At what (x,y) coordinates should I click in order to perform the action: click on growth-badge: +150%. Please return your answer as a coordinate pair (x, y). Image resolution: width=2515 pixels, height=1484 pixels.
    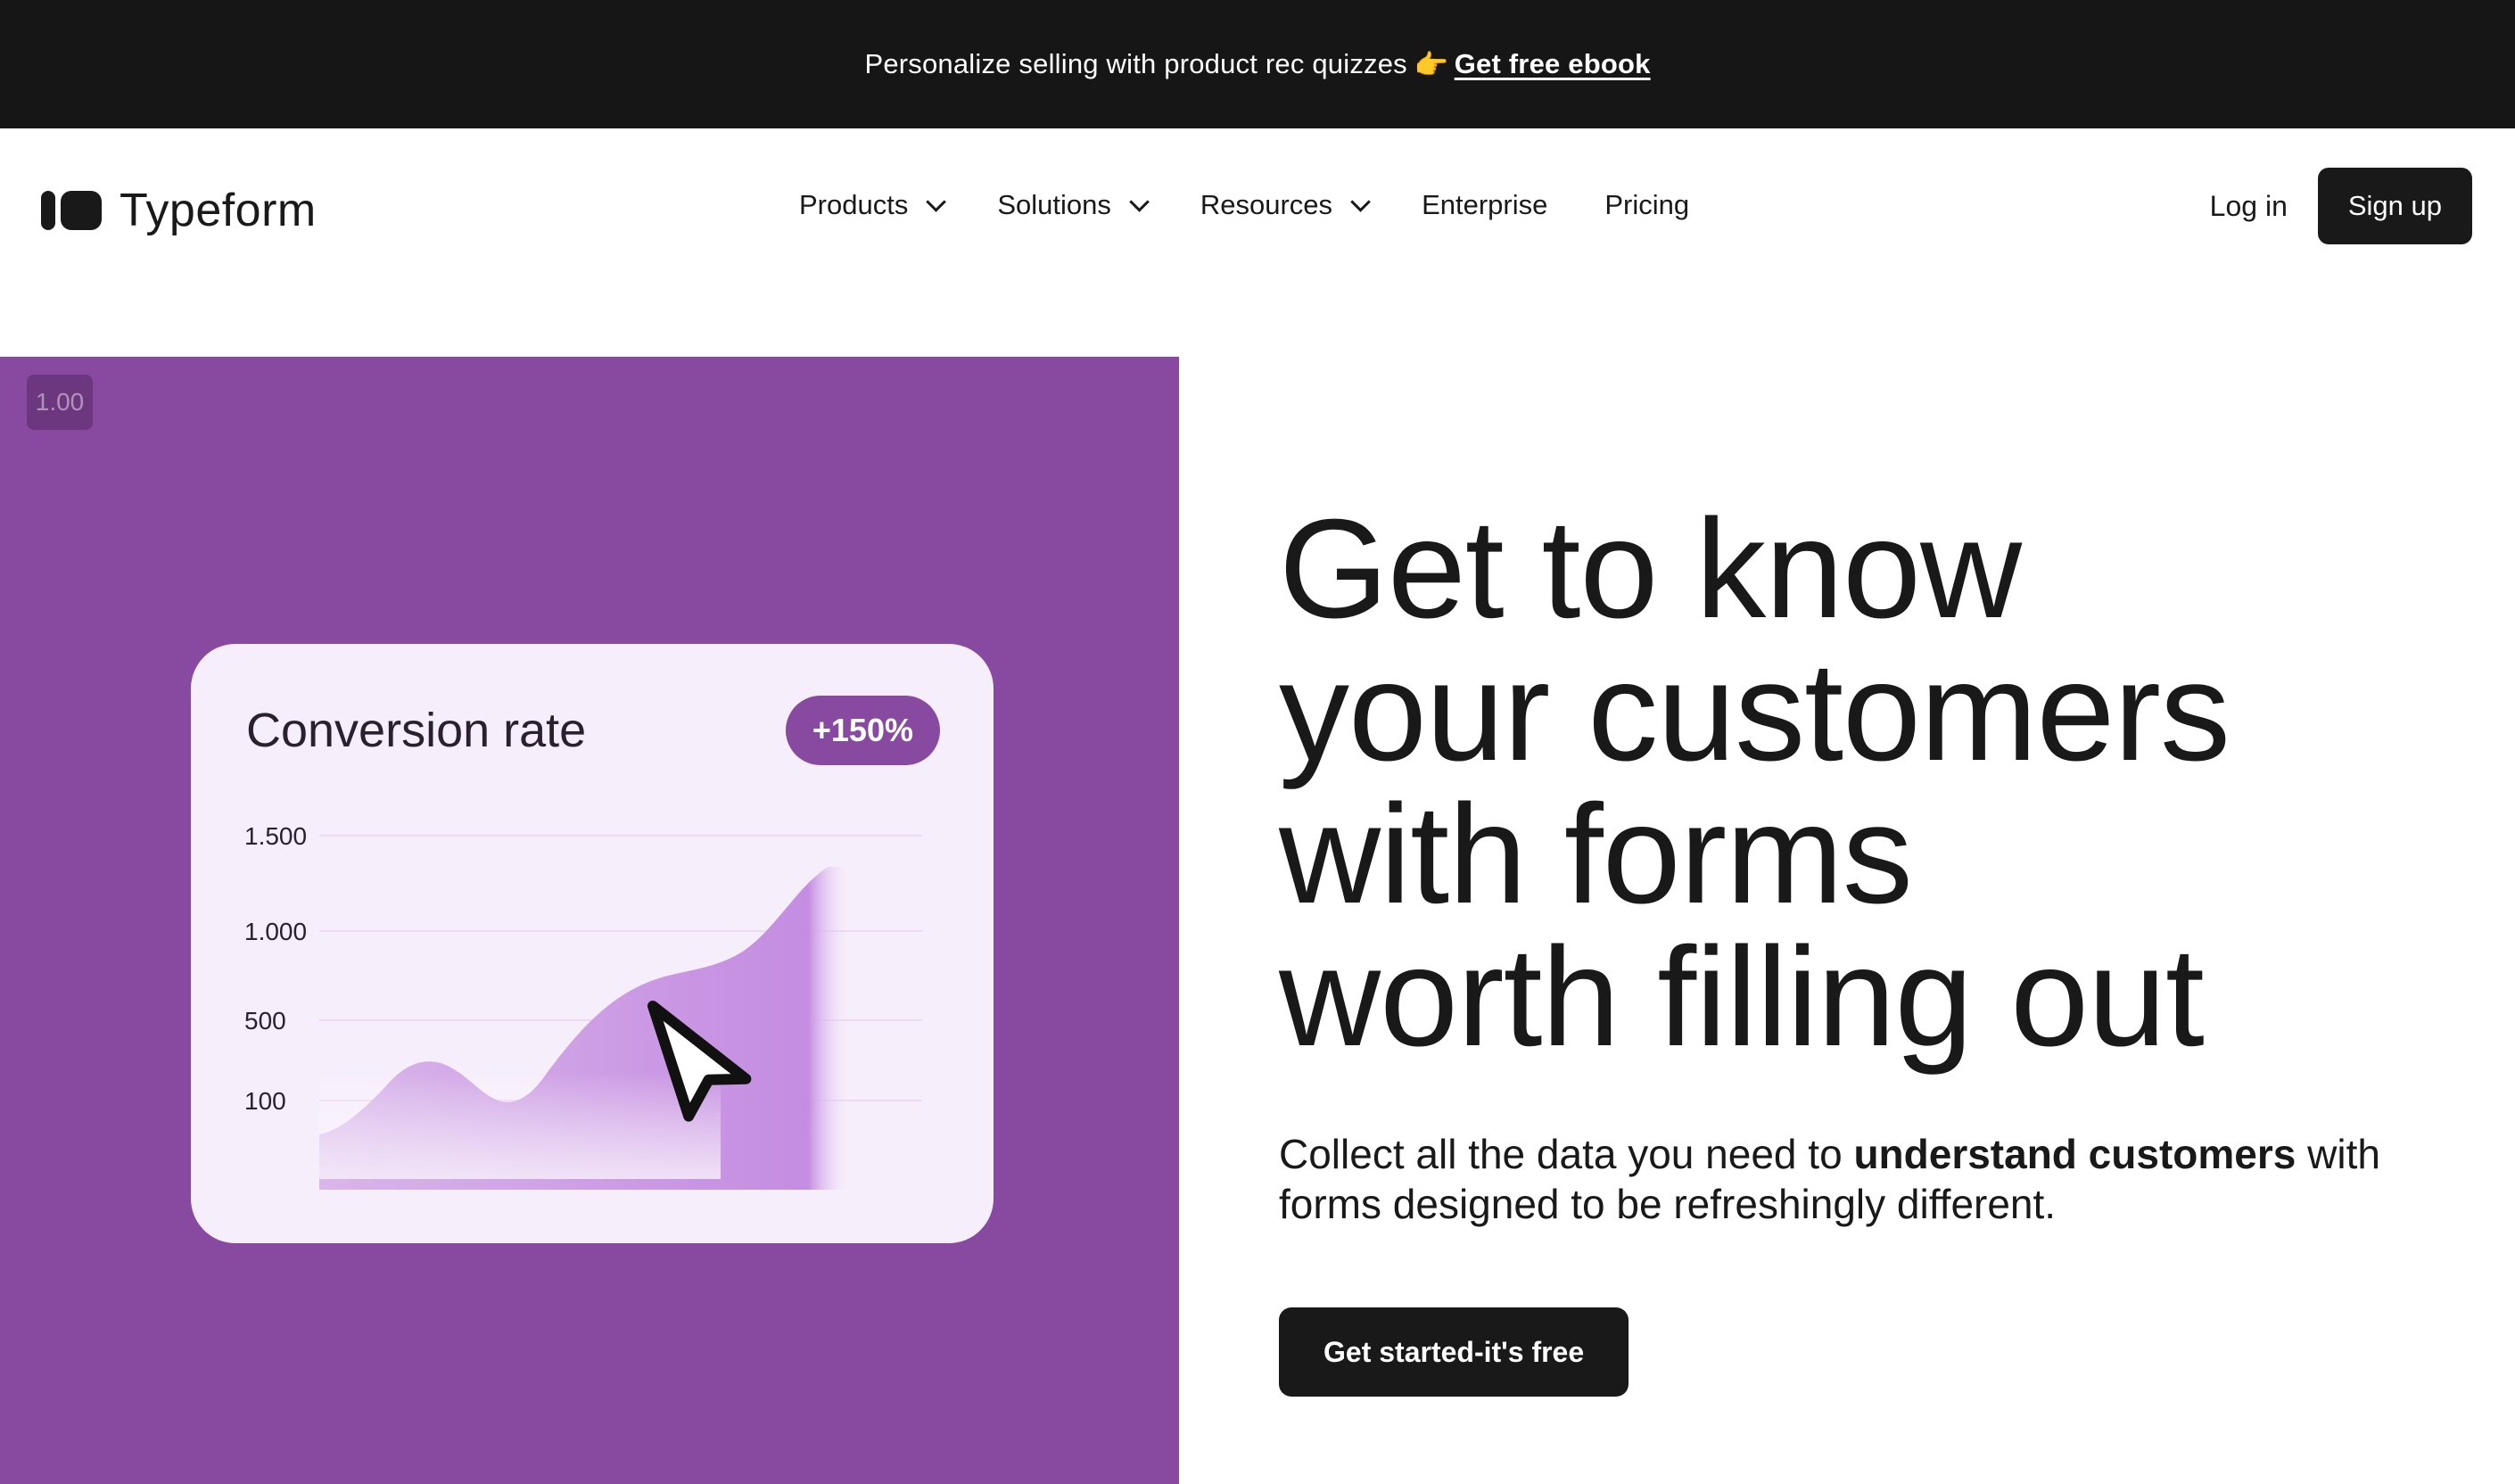
    Looking at the image, I should click on (862, 730).